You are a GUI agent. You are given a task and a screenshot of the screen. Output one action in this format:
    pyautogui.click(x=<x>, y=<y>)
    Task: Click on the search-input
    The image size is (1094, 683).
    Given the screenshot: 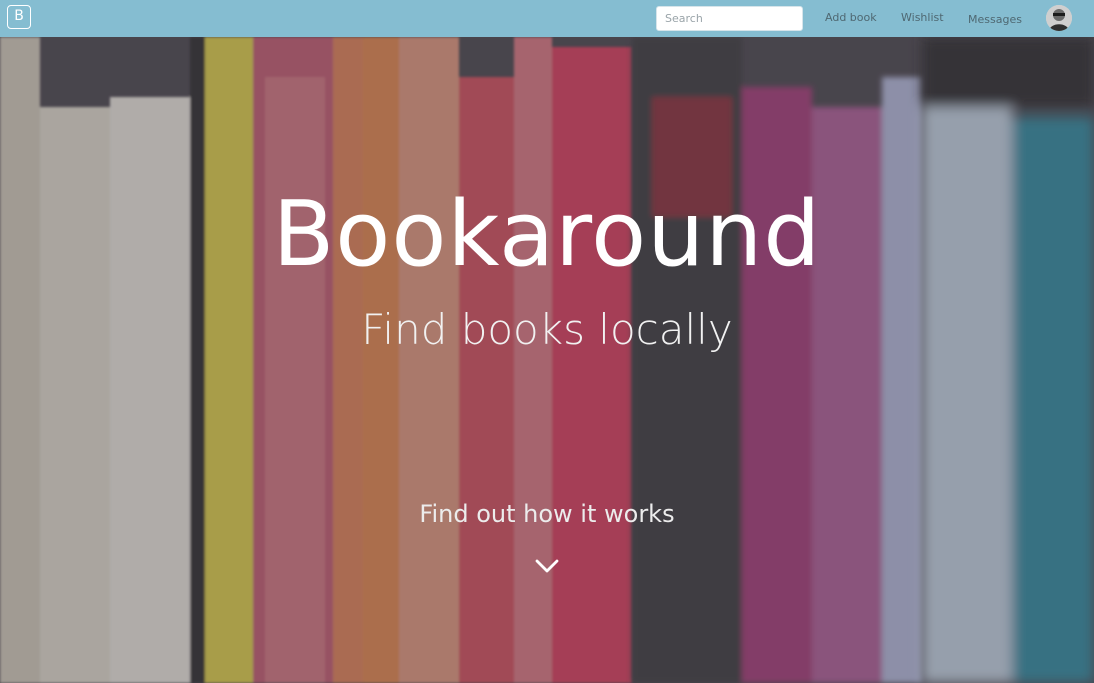 What is the action you would take?
    pyautogui.click(x=729, y=18)
    